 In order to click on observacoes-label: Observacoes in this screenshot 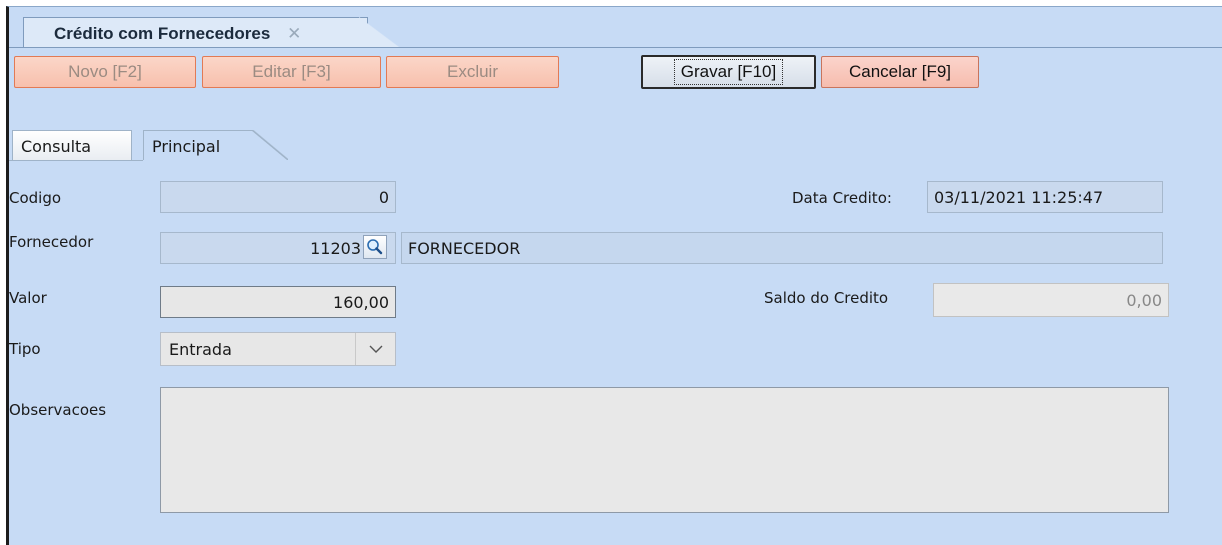, I will do `click(58, 410)`.